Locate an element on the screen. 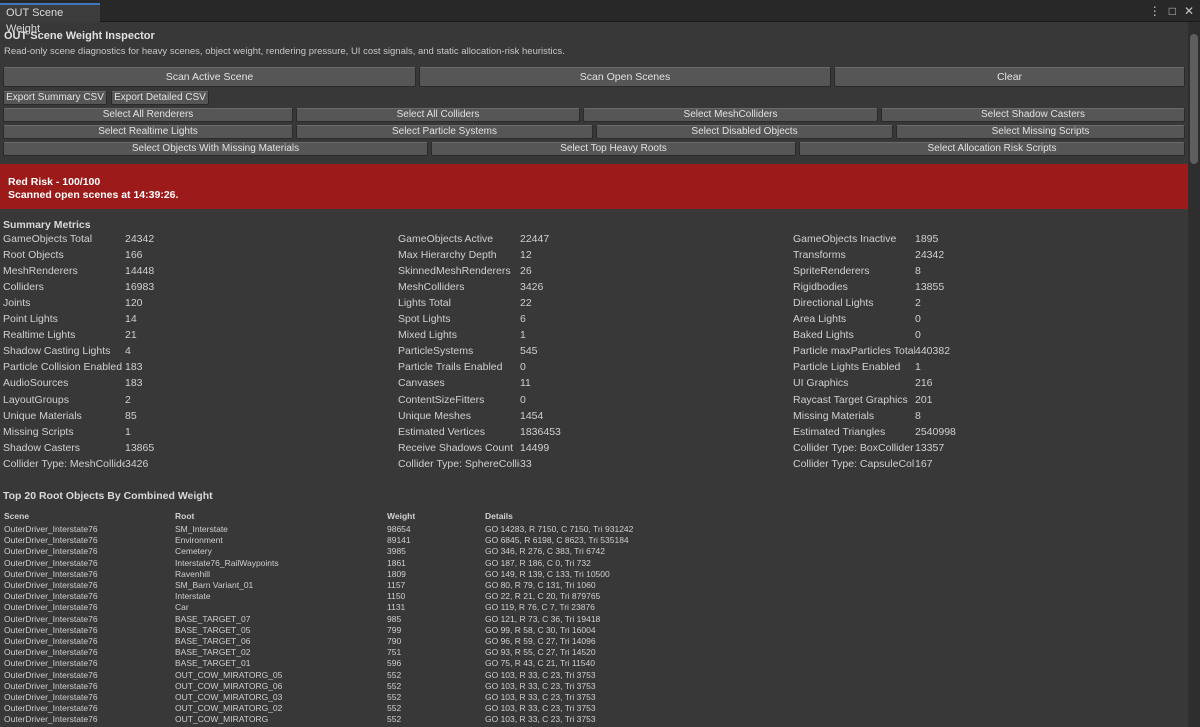 The width and height of the screenshot is (1200, 727). select-particle-systems-button: Select Particle Systems is located at coordinates (444, 132).